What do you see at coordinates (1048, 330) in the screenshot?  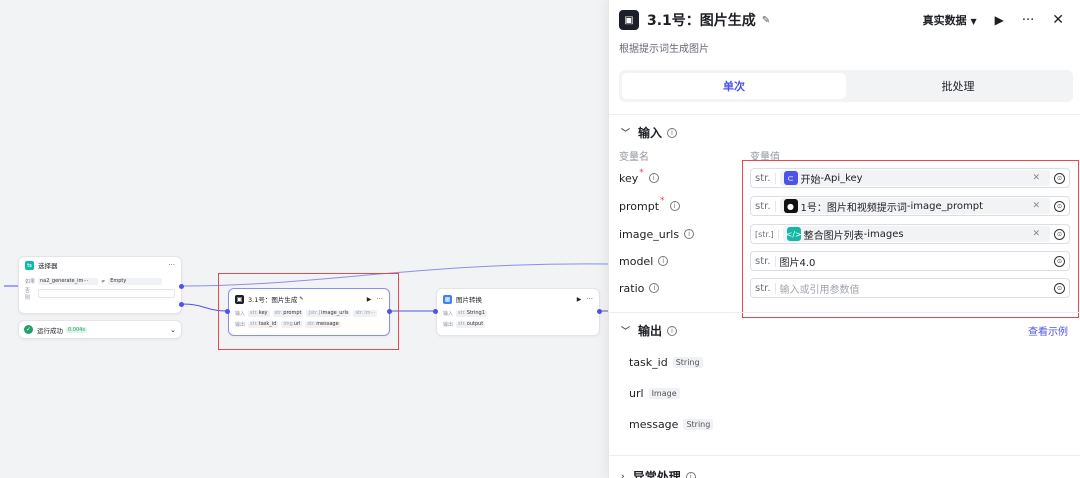 I see `view-example-link: 查看示例` at bounding box center [1048, 330].